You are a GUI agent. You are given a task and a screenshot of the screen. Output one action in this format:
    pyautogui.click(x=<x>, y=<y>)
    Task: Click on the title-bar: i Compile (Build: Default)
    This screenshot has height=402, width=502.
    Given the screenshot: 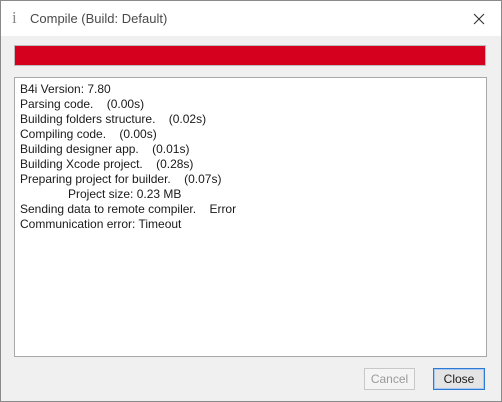 What is the action you would take?
    pyautogui.click(x=251, y=18)
    